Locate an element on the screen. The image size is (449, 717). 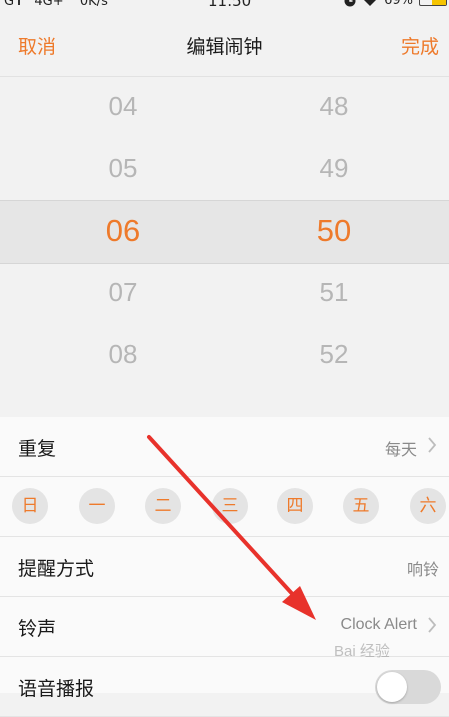
status-time: 11:50 is located at coordinates (230, 5).